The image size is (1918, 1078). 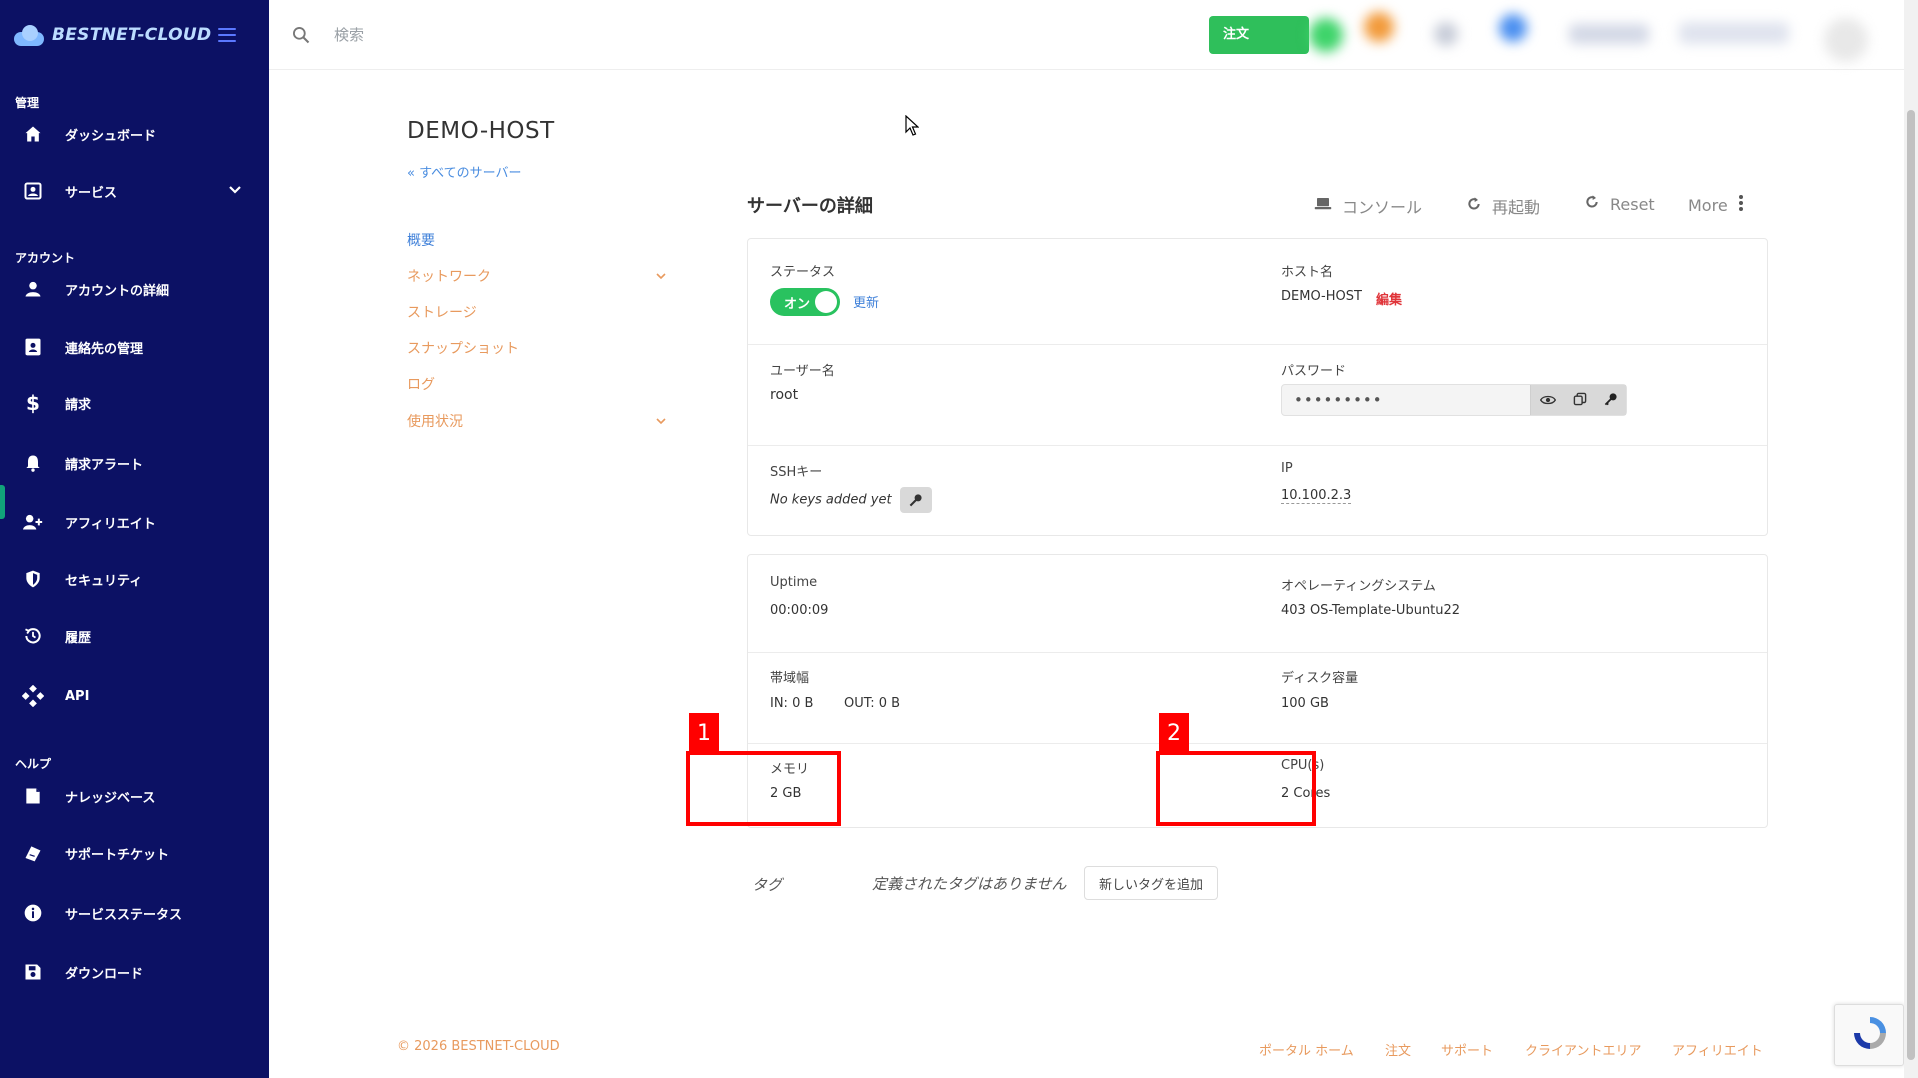 What do you see at coordinates (111, 136) in the screenshot?
I see `sidebar-item-label: ダッシュボード` at bounding box center [111, 136].